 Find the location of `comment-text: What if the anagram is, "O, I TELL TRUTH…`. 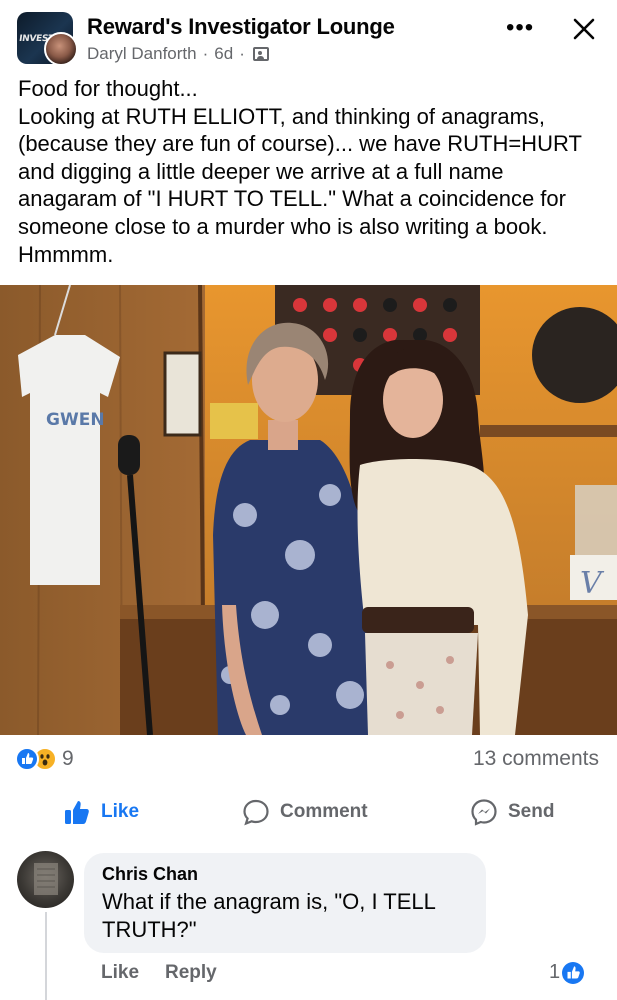

comment-text: What if the anagram is, "O, I TELL TRUTH… is located at coordinates (269, 915).